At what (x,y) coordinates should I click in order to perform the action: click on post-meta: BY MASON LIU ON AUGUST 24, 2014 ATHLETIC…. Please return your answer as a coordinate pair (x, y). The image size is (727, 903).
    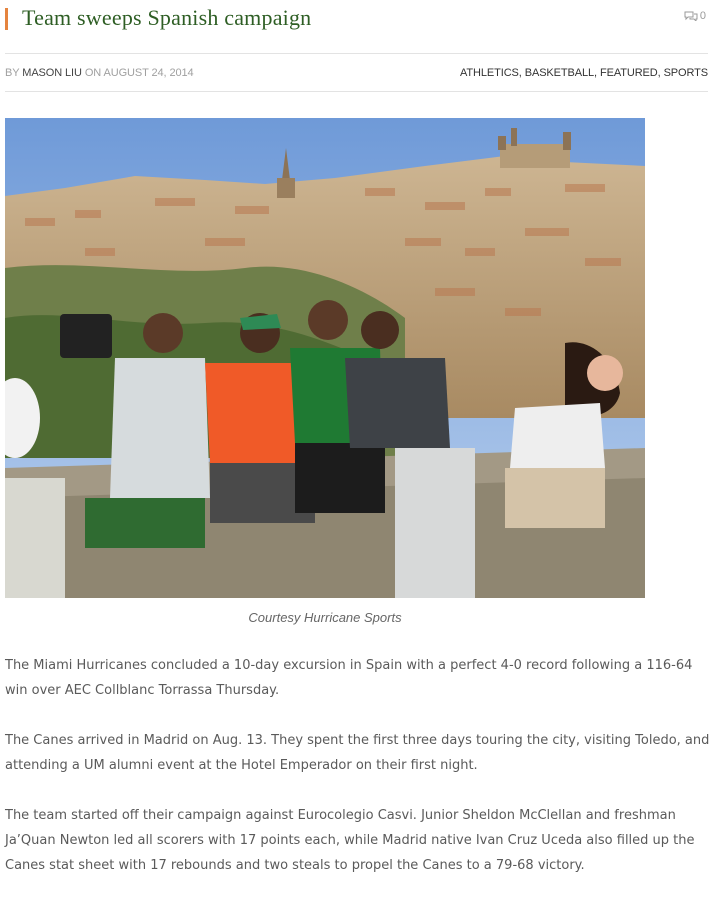
    Looking at the image, I should click on (356, 74).